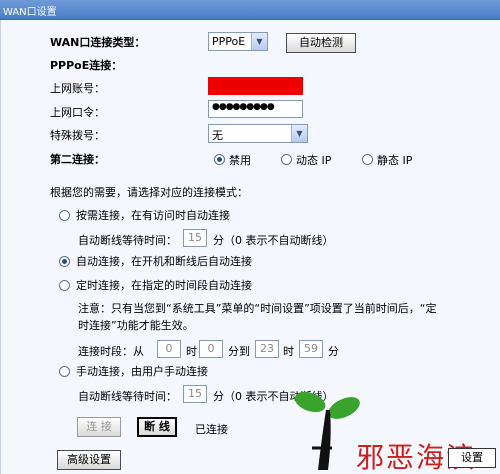 The width and height of the screenshot is (500, 474). I want to click on password-input: ●●●●●●●●●, so click(255, 109).